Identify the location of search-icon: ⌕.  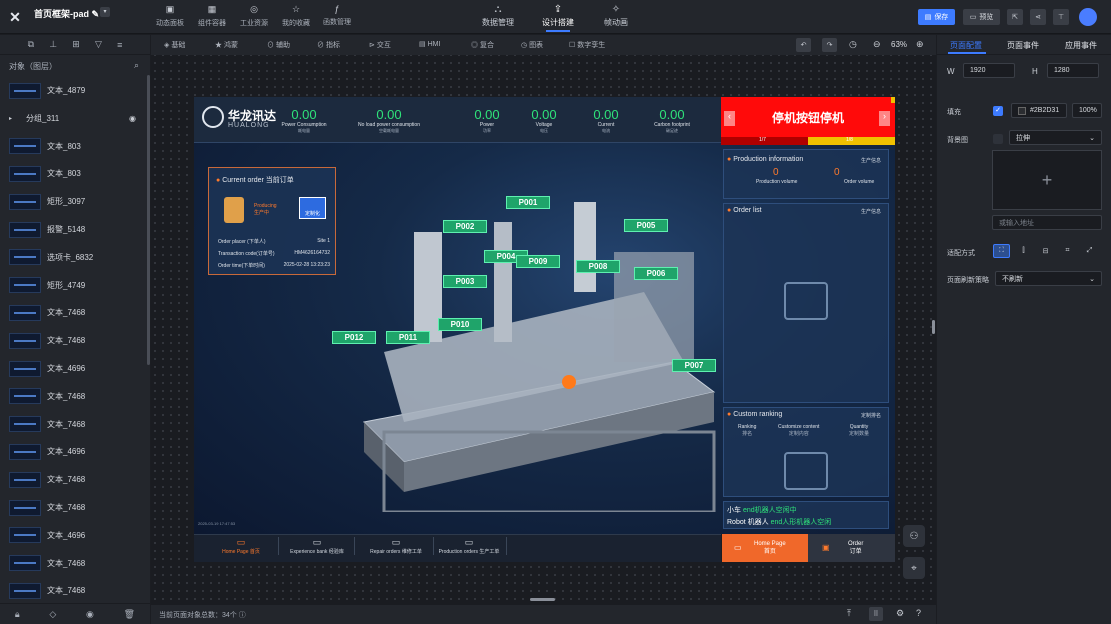
(136, 65).